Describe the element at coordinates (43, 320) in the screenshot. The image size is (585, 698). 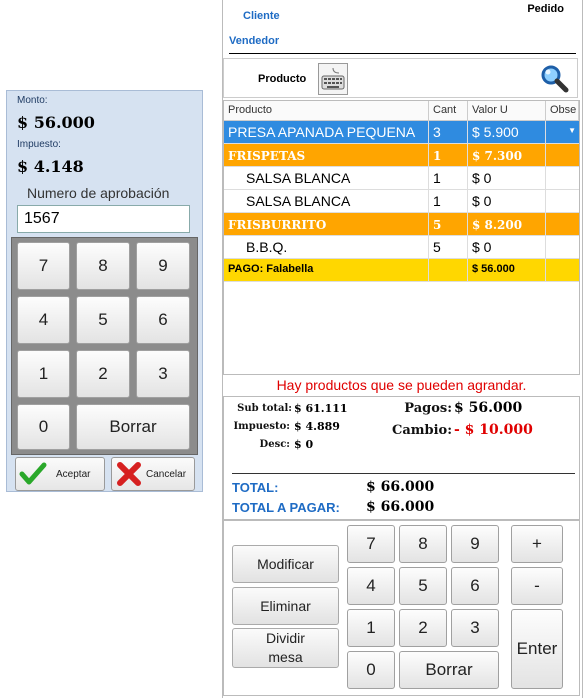
I see `key-4: 4` at that location.